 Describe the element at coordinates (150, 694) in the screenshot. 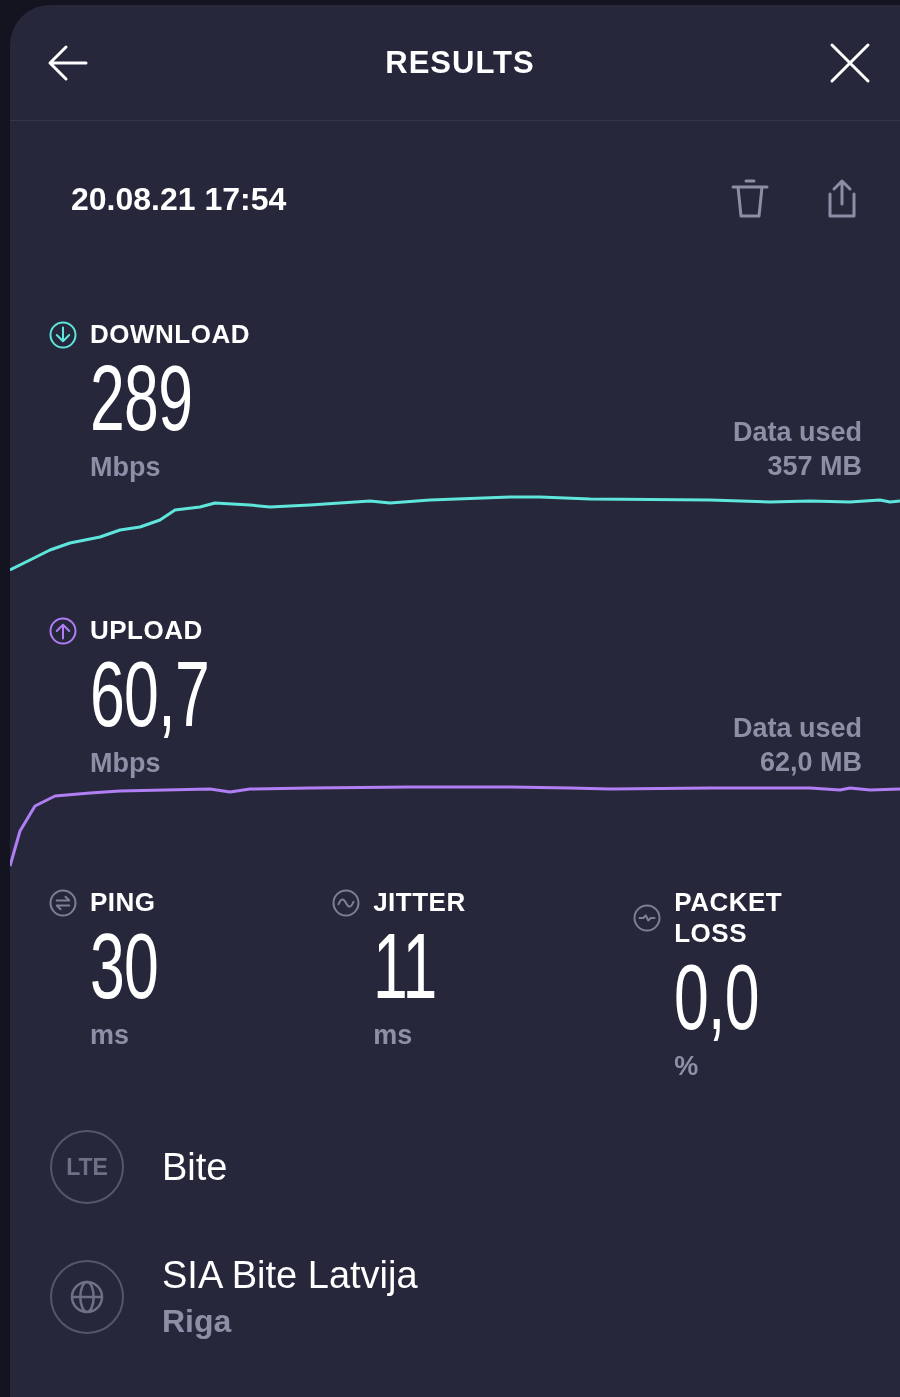

I see `speed-value: 60,7` at that location.